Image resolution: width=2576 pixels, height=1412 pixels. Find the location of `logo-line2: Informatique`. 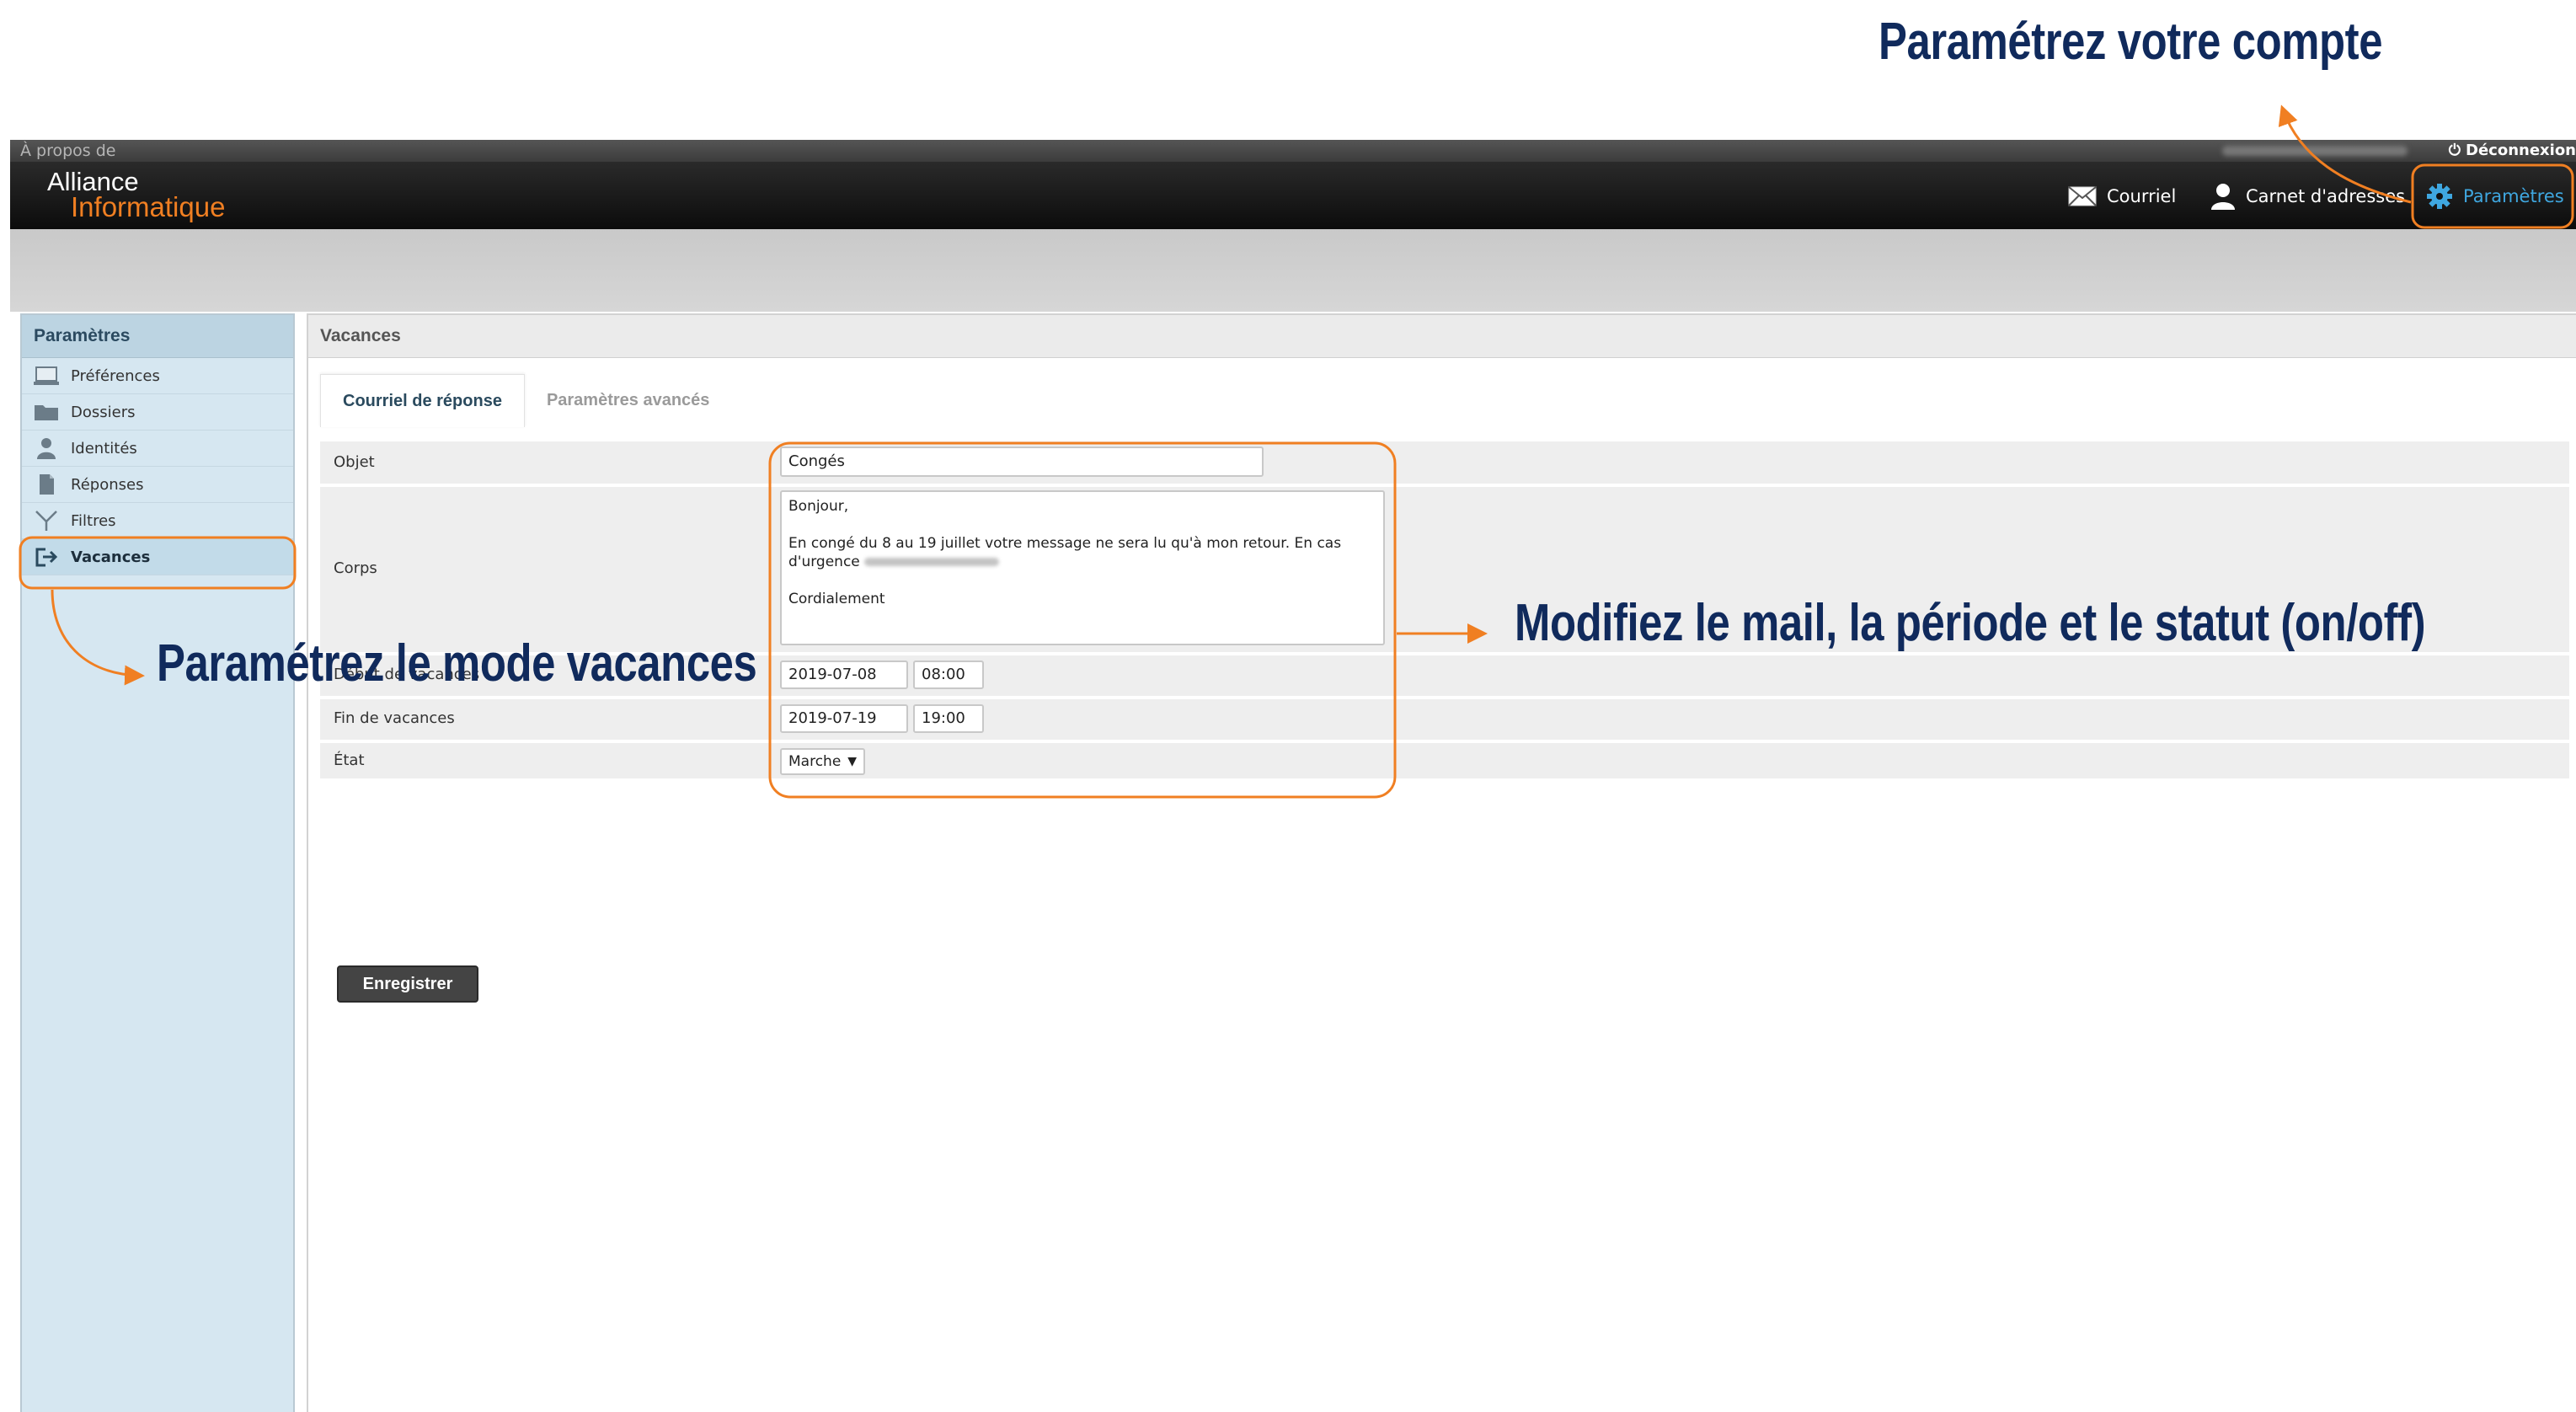

logo-line2: Informatique is located at coordinates (148, 206).